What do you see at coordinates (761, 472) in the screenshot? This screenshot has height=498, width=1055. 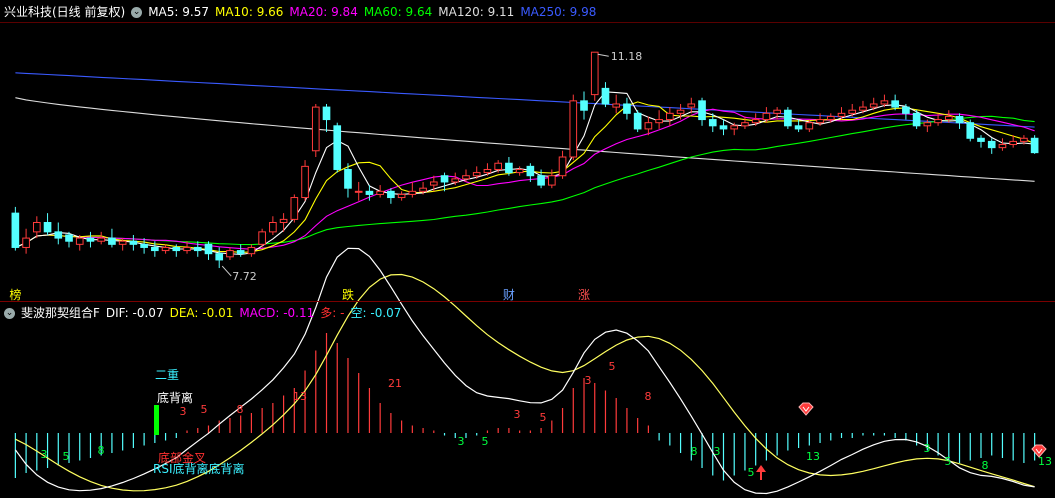 I see `up-arrow-icon` at bounding box center [761, 472].